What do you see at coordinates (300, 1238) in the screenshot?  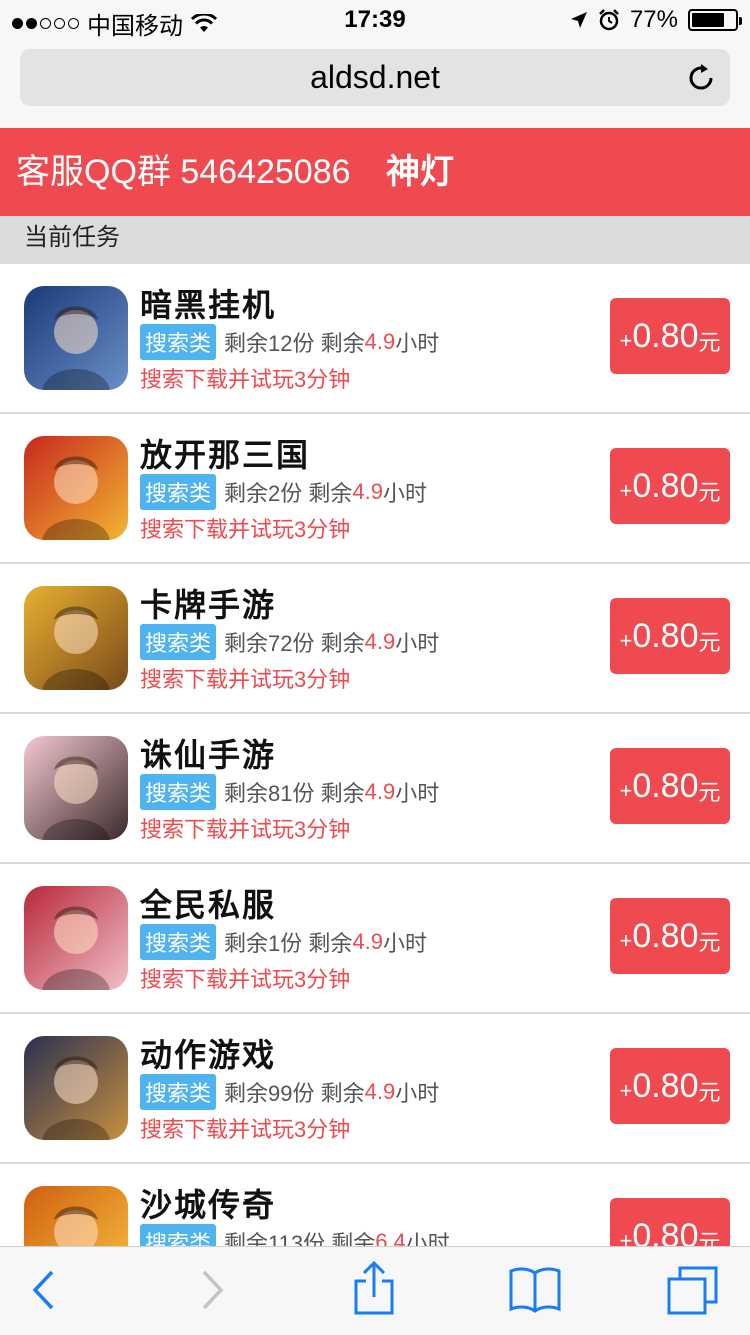 I see `remaining-text: 剩余113份 剩余` at bounding box center [300, 1238].